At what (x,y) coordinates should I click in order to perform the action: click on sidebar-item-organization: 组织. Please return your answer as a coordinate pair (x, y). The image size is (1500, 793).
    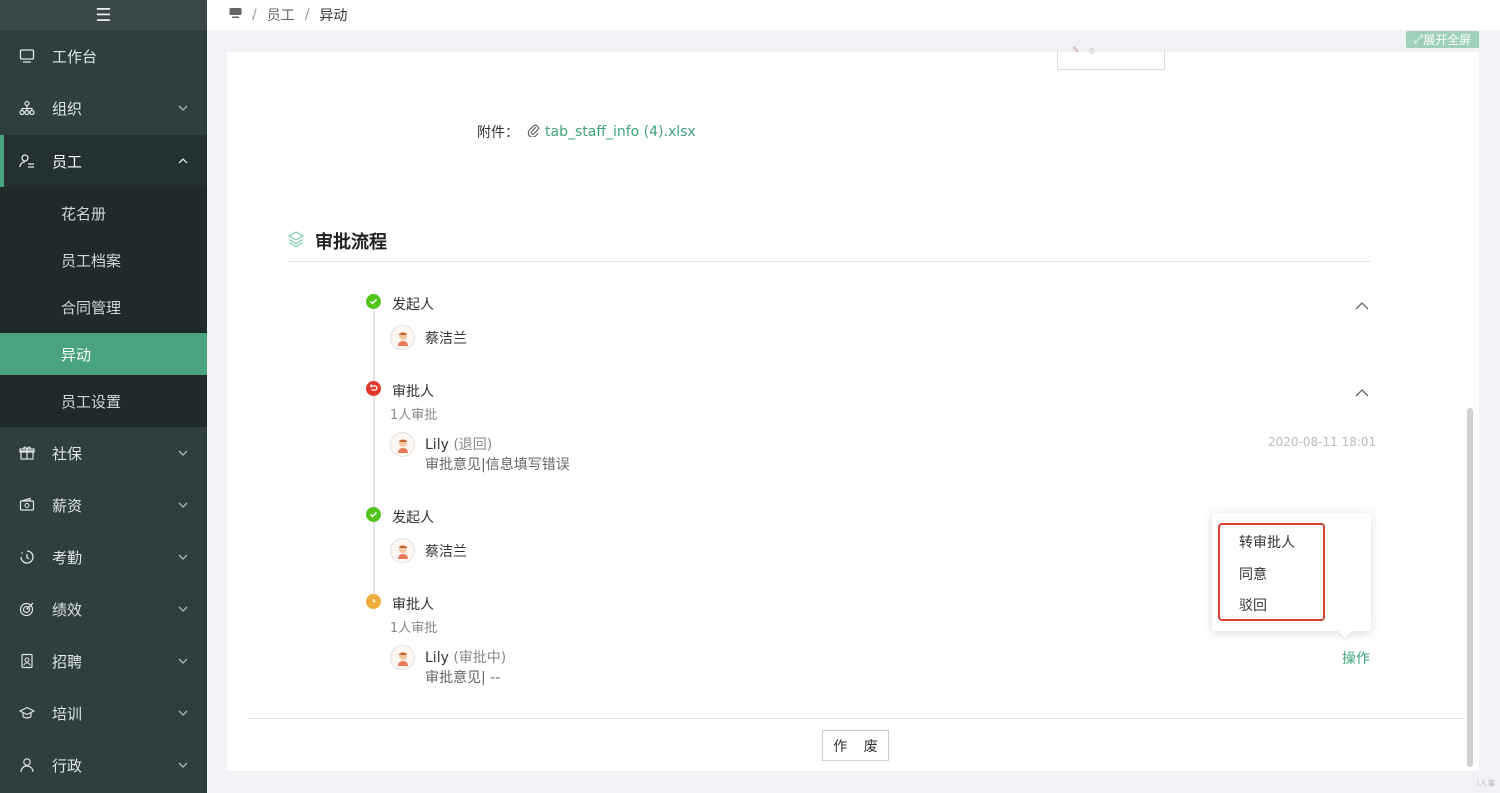
    Looking at the image, I should click on (103, 108).